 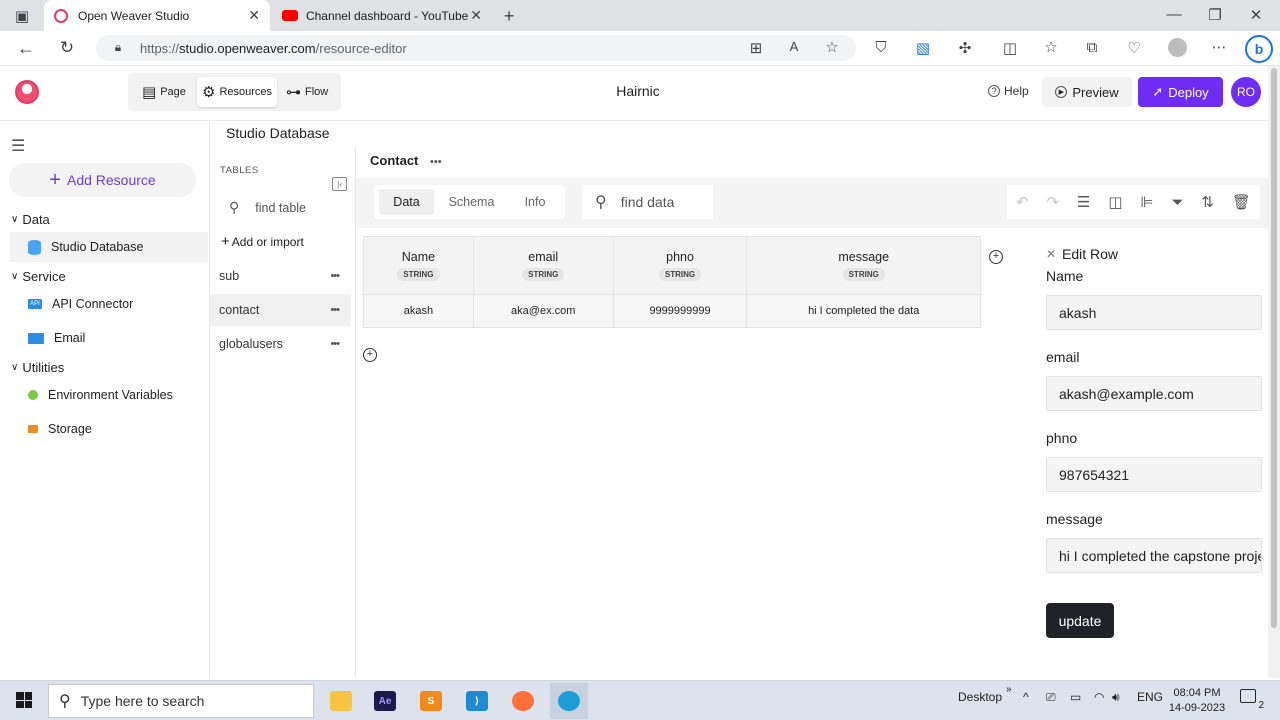 I want to click on bing-icon: b, so click(x=1259, y=49).